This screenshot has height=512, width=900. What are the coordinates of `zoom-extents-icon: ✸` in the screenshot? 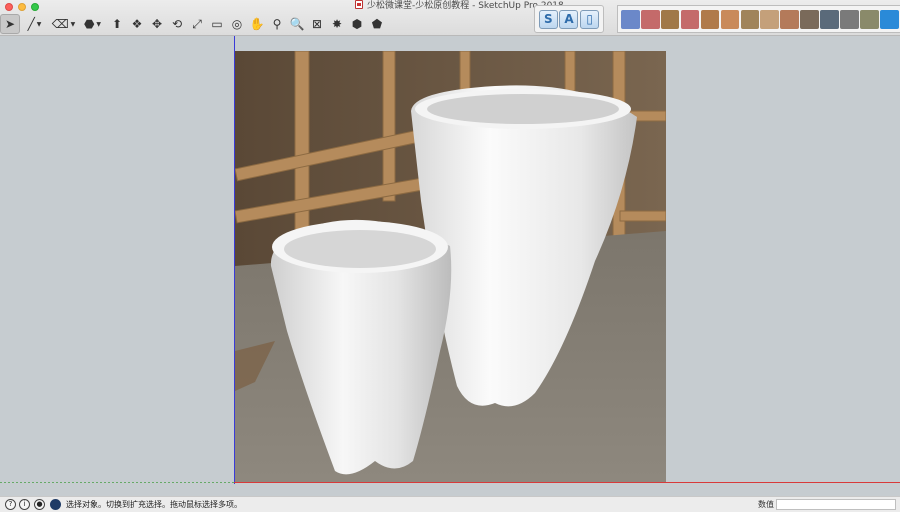 It's located at (337, 24).